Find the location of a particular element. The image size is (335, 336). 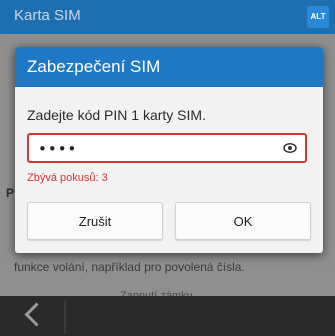

app-title: Karta SIM is located at coordinates (47, 15).